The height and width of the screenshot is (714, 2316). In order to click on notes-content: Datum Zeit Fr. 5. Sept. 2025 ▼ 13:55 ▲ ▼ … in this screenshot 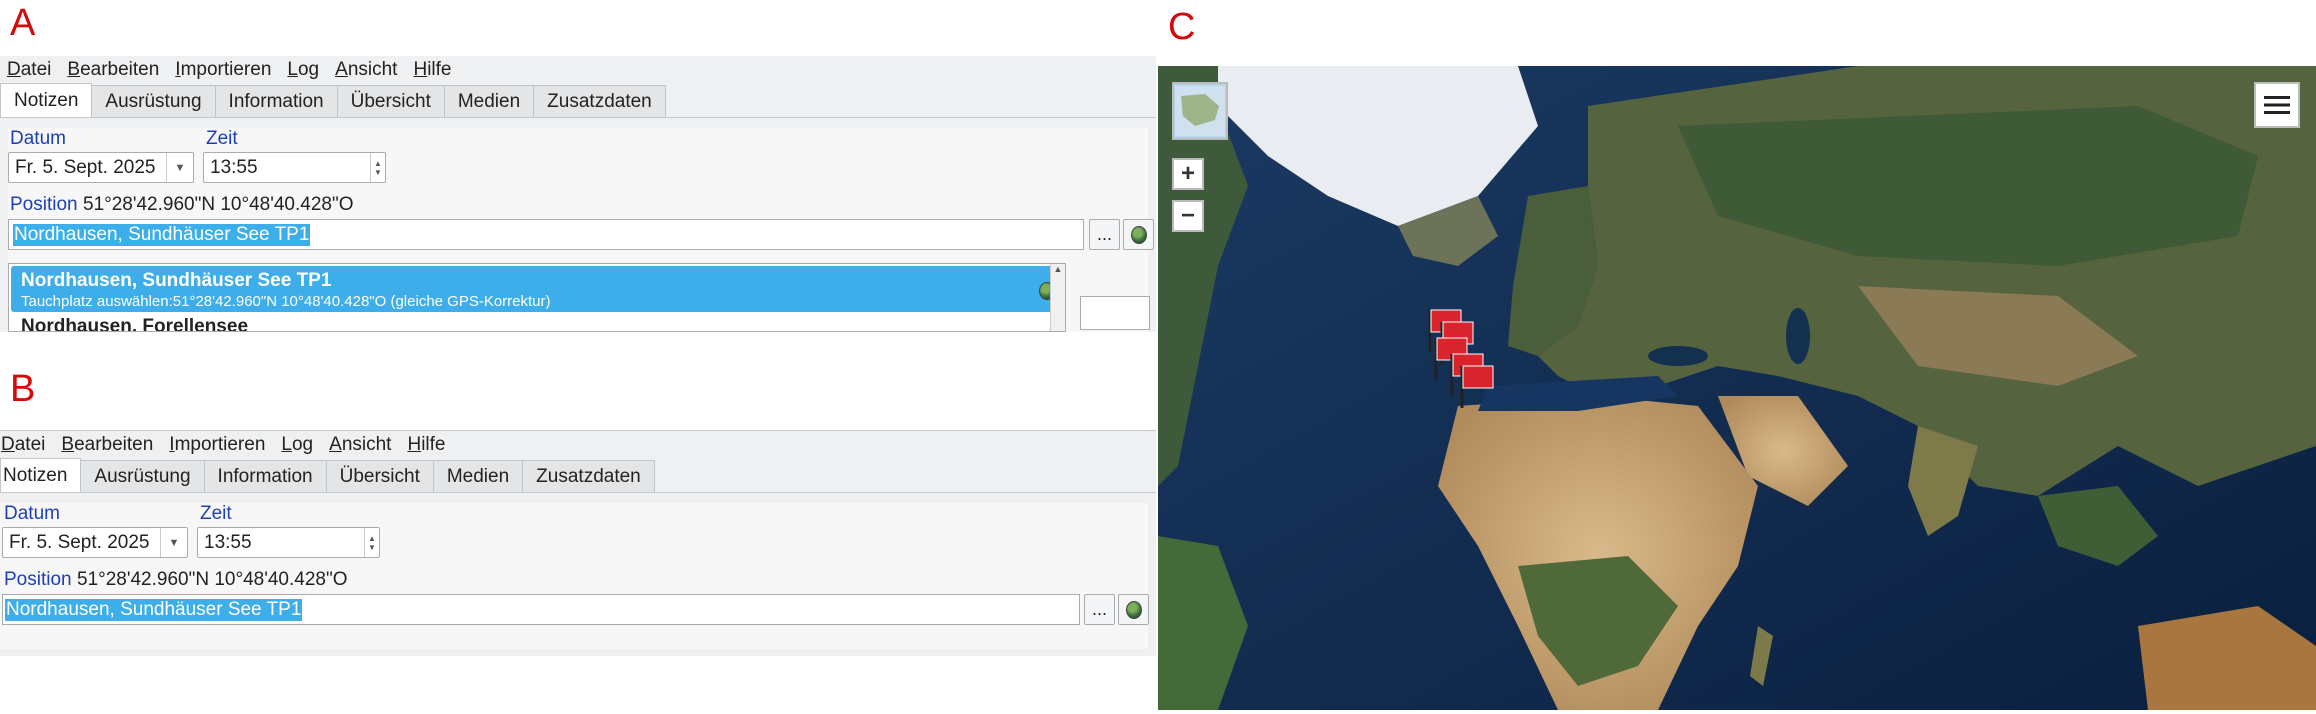, I will do `click(578, 574)`.